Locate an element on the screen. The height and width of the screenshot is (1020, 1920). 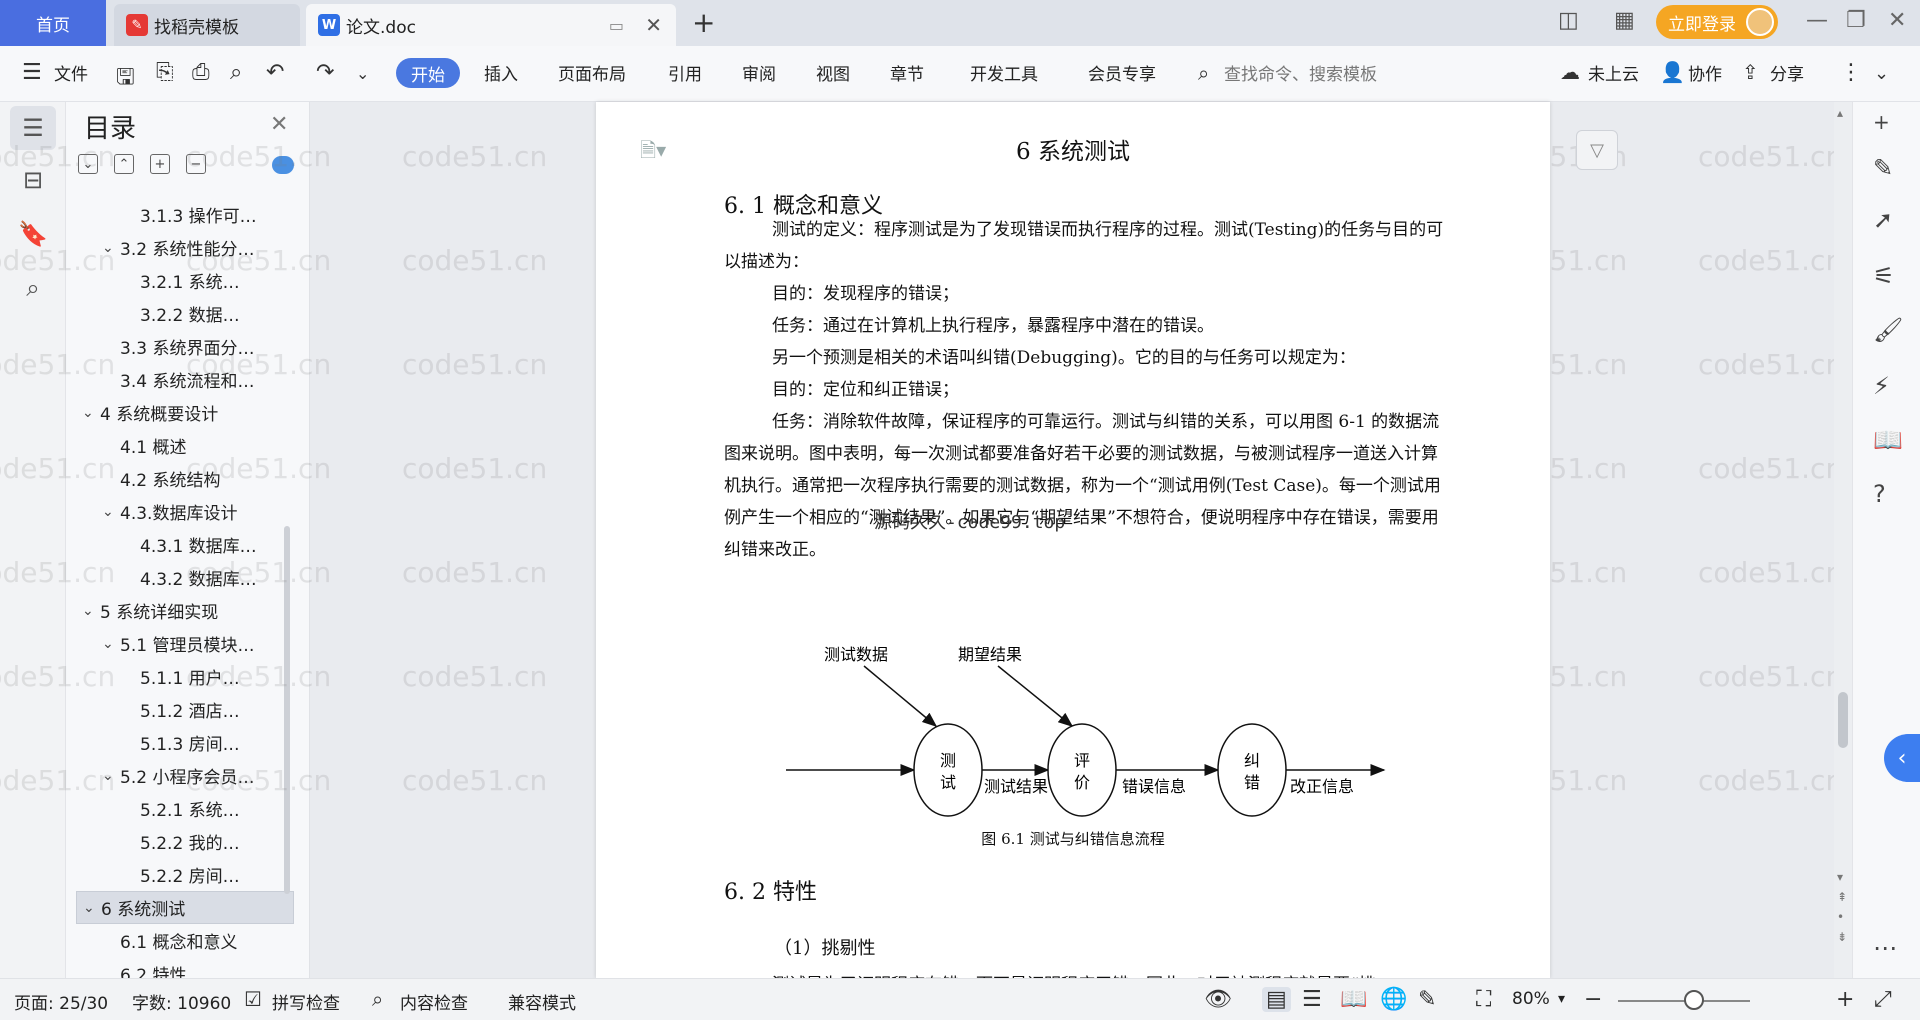
svg-text: 错 is located at coordinates (1252, 783).